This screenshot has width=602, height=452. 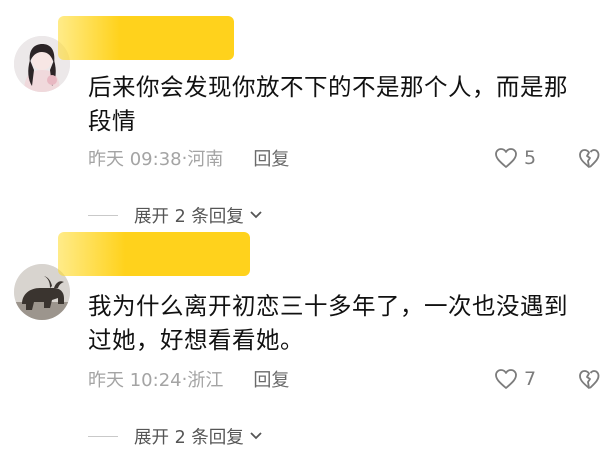 What do you see at coordinates (530, 379) in the screenshot?
I see `like-count: 7` at bounding box center [530, 379].